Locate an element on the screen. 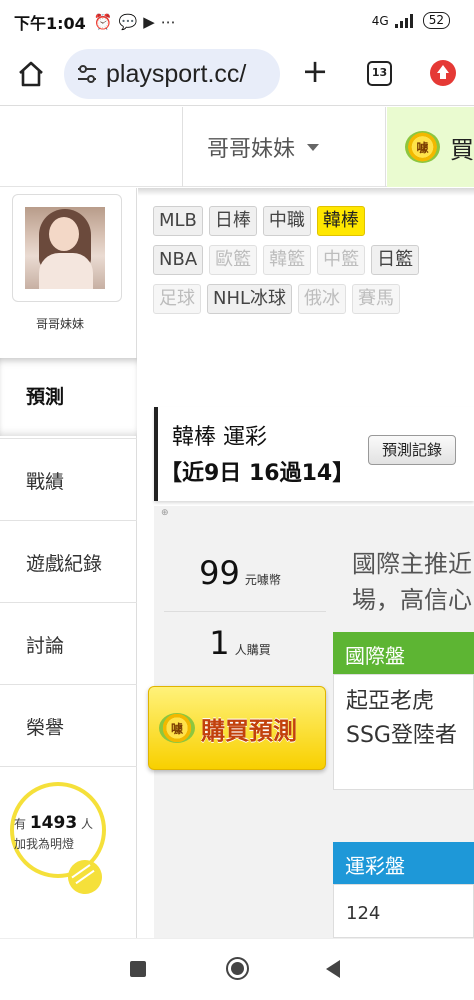 The width and height of the screenshot is (474, 1000). buy-tab: 噱 買 is located at coordinates (430, 147).